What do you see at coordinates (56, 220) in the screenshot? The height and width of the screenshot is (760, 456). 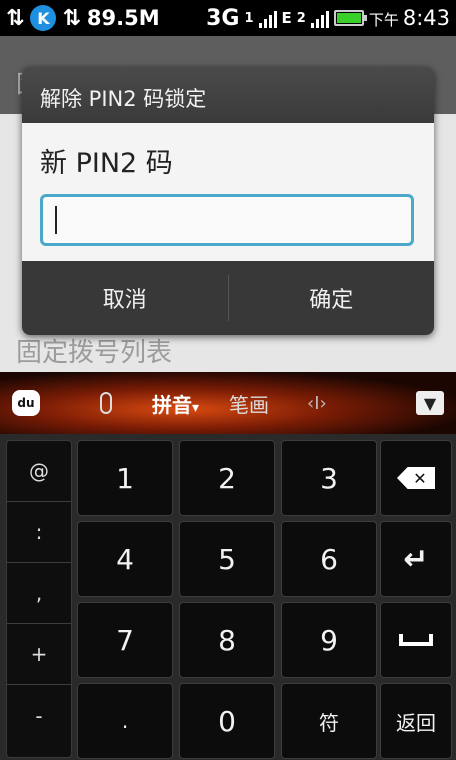 I see `text-caret` at bounding box center [56, 220].